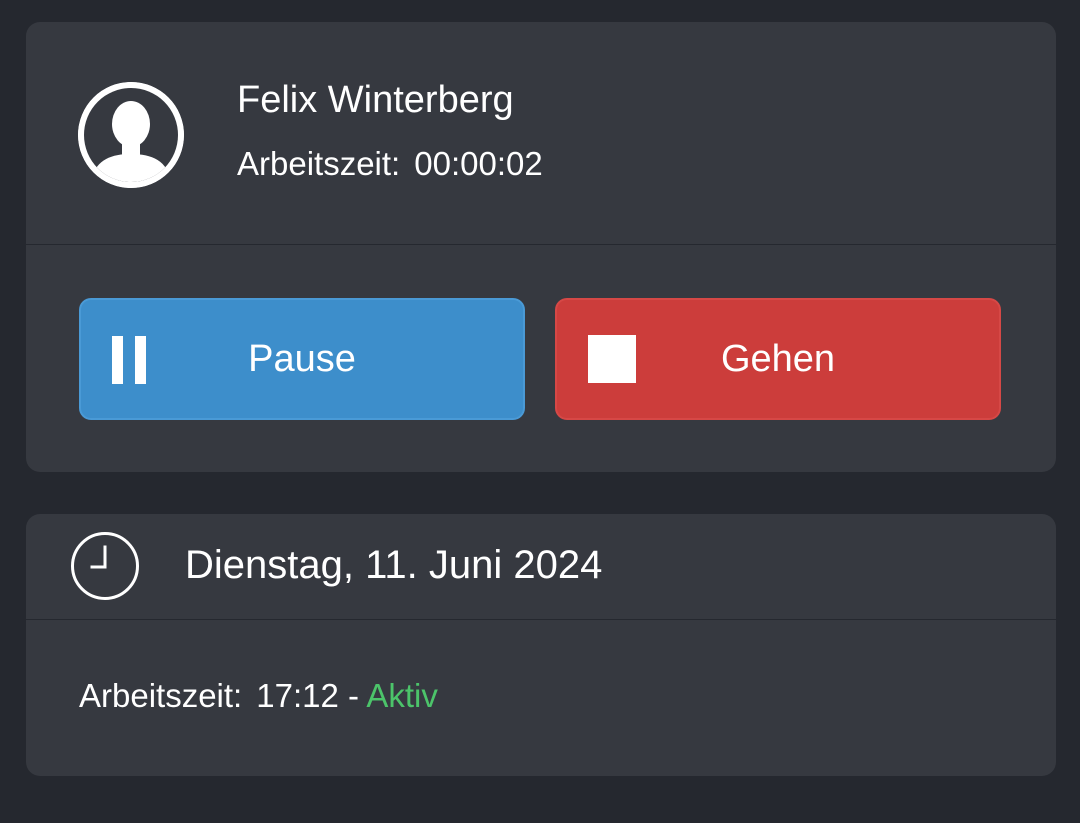 This screenshot has width=1080, height=823. I want to click on day-date: Dienstag, 11. Juni 2024, so click(394, 565).